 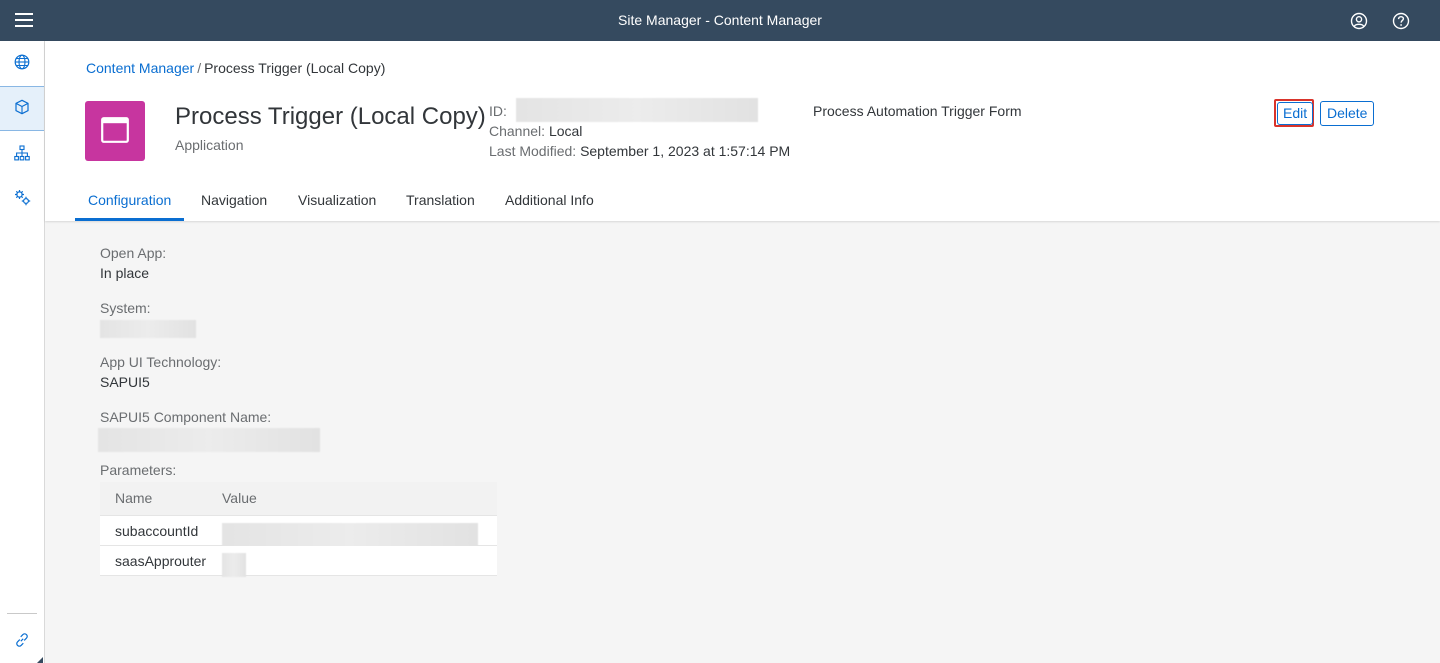 I want to click on shell-title: Site Manager - Content Manager, so click(x=720, y=20).